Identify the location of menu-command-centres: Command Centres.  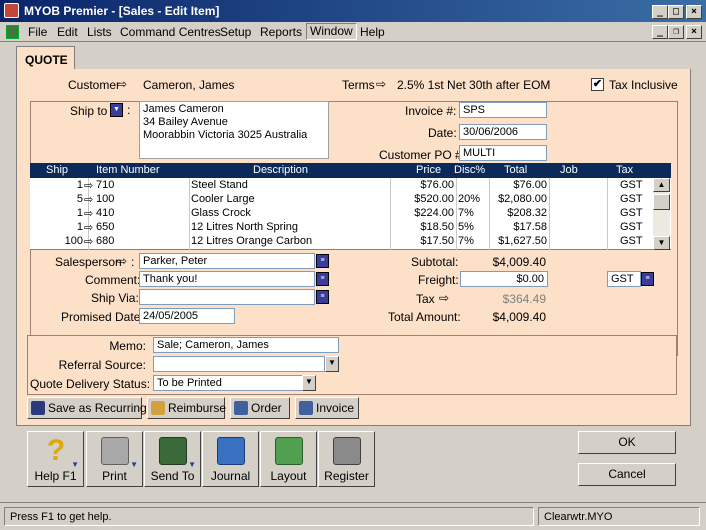
(170, 32).